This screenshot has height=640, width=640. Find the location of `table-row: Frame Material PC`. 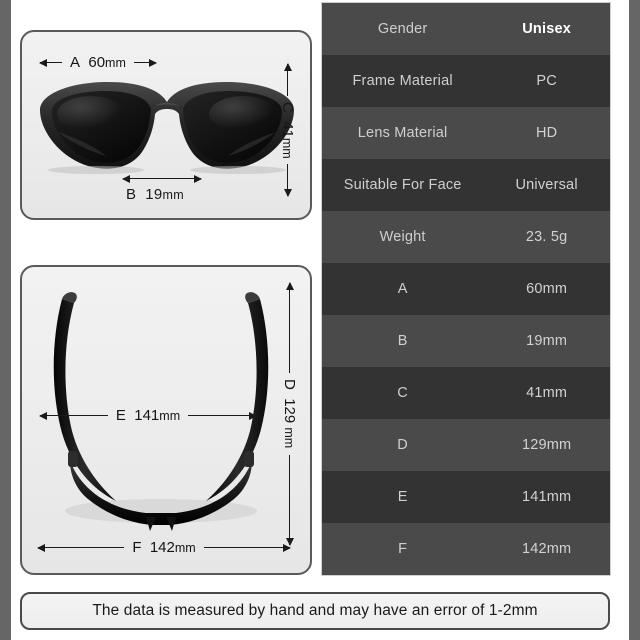

table-row: Frame Material PC is located at coordinates (466, 81).